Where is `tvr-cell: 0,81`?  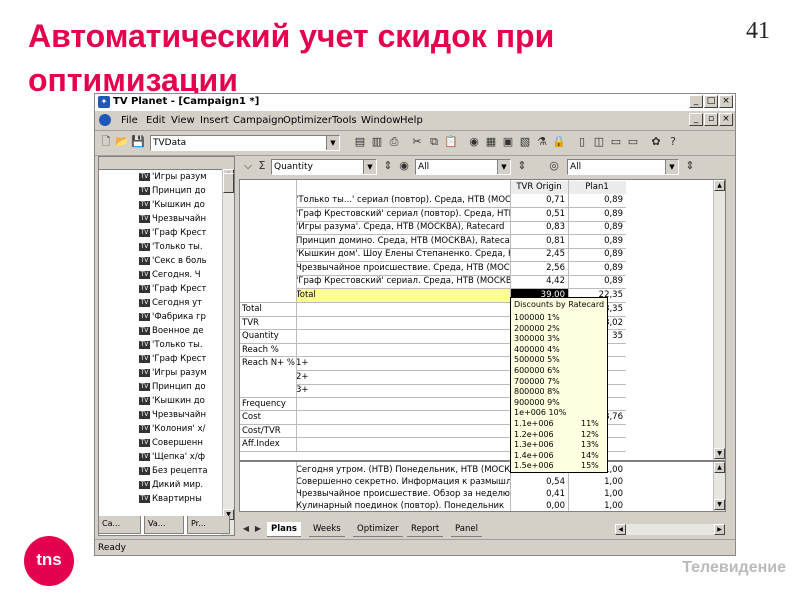
tvr-cell: 0,81 is located at coordinates (539, 241).